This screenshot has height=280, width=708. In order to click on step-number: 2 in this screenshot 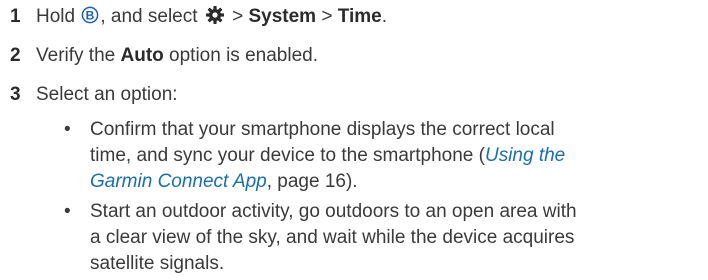, I will do `click(15, 55)`.